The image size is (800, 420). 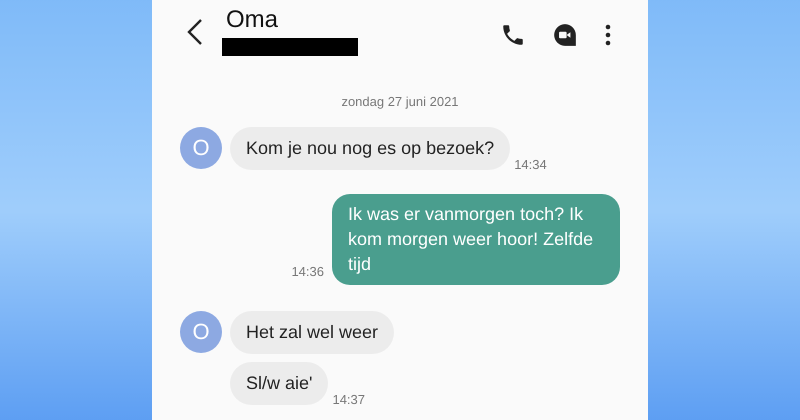 What do you see at coordinates (279, 383) in the screenshot?
I see `message-bubble: Sl/w aie'` at bounding box center [279, 383].